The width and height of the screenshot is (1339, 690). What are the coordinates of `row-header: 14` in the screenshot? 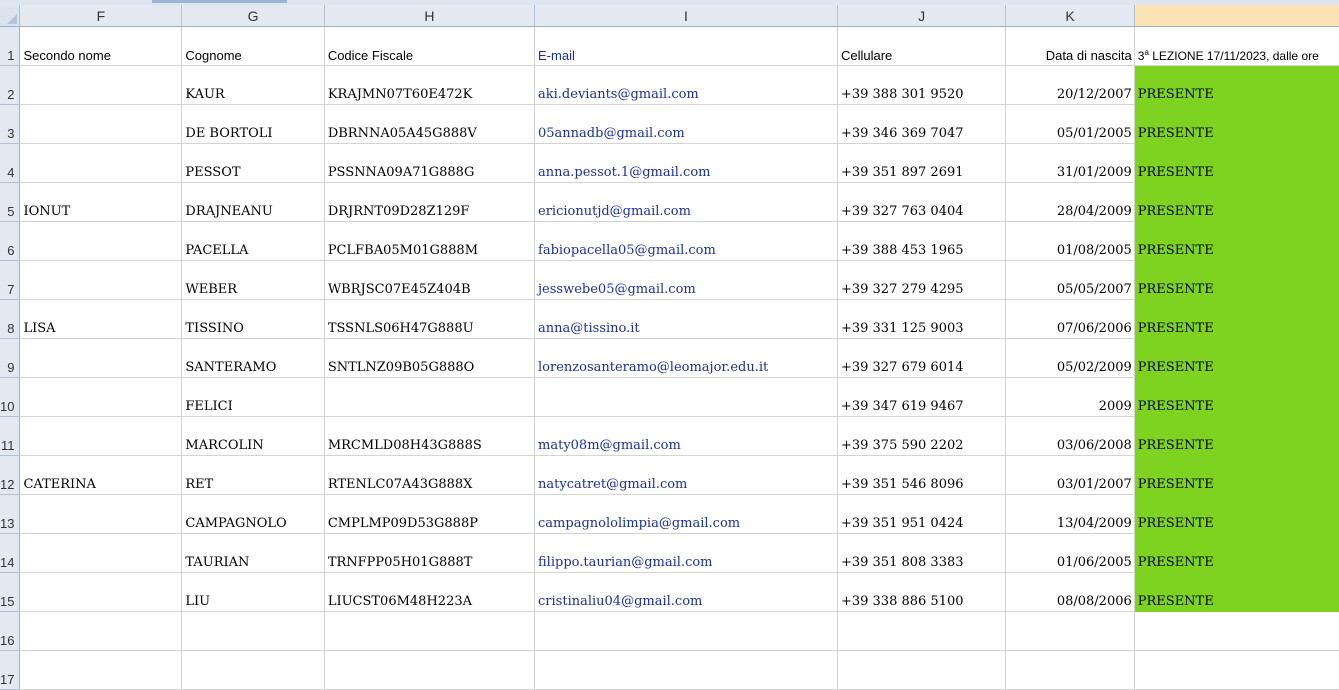 It's located at (10, 553).